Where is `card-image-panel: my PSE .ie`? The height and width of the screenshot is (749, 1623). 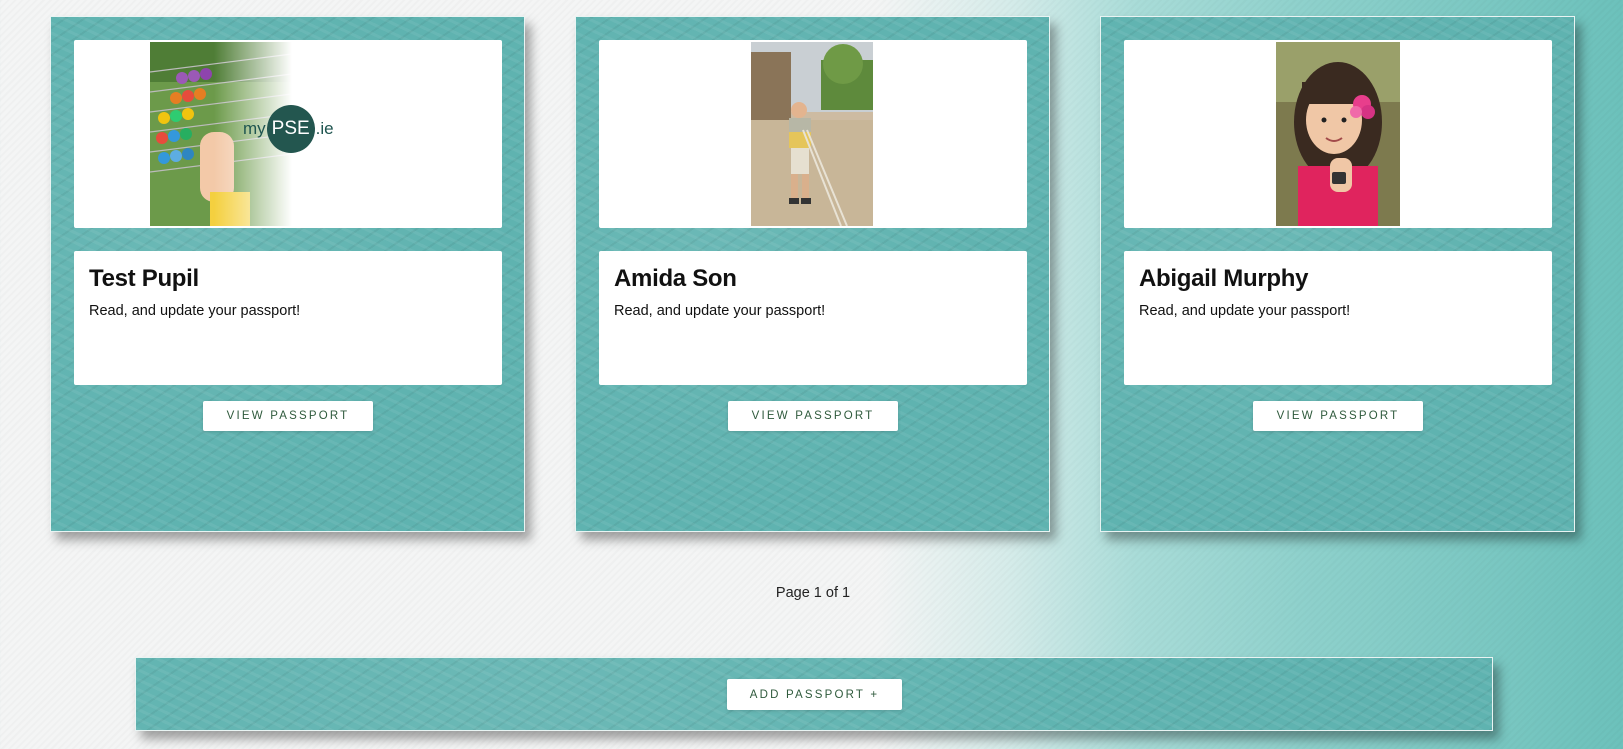 card-image-panel: my PSE .ie is located at coordinates (288, 134).